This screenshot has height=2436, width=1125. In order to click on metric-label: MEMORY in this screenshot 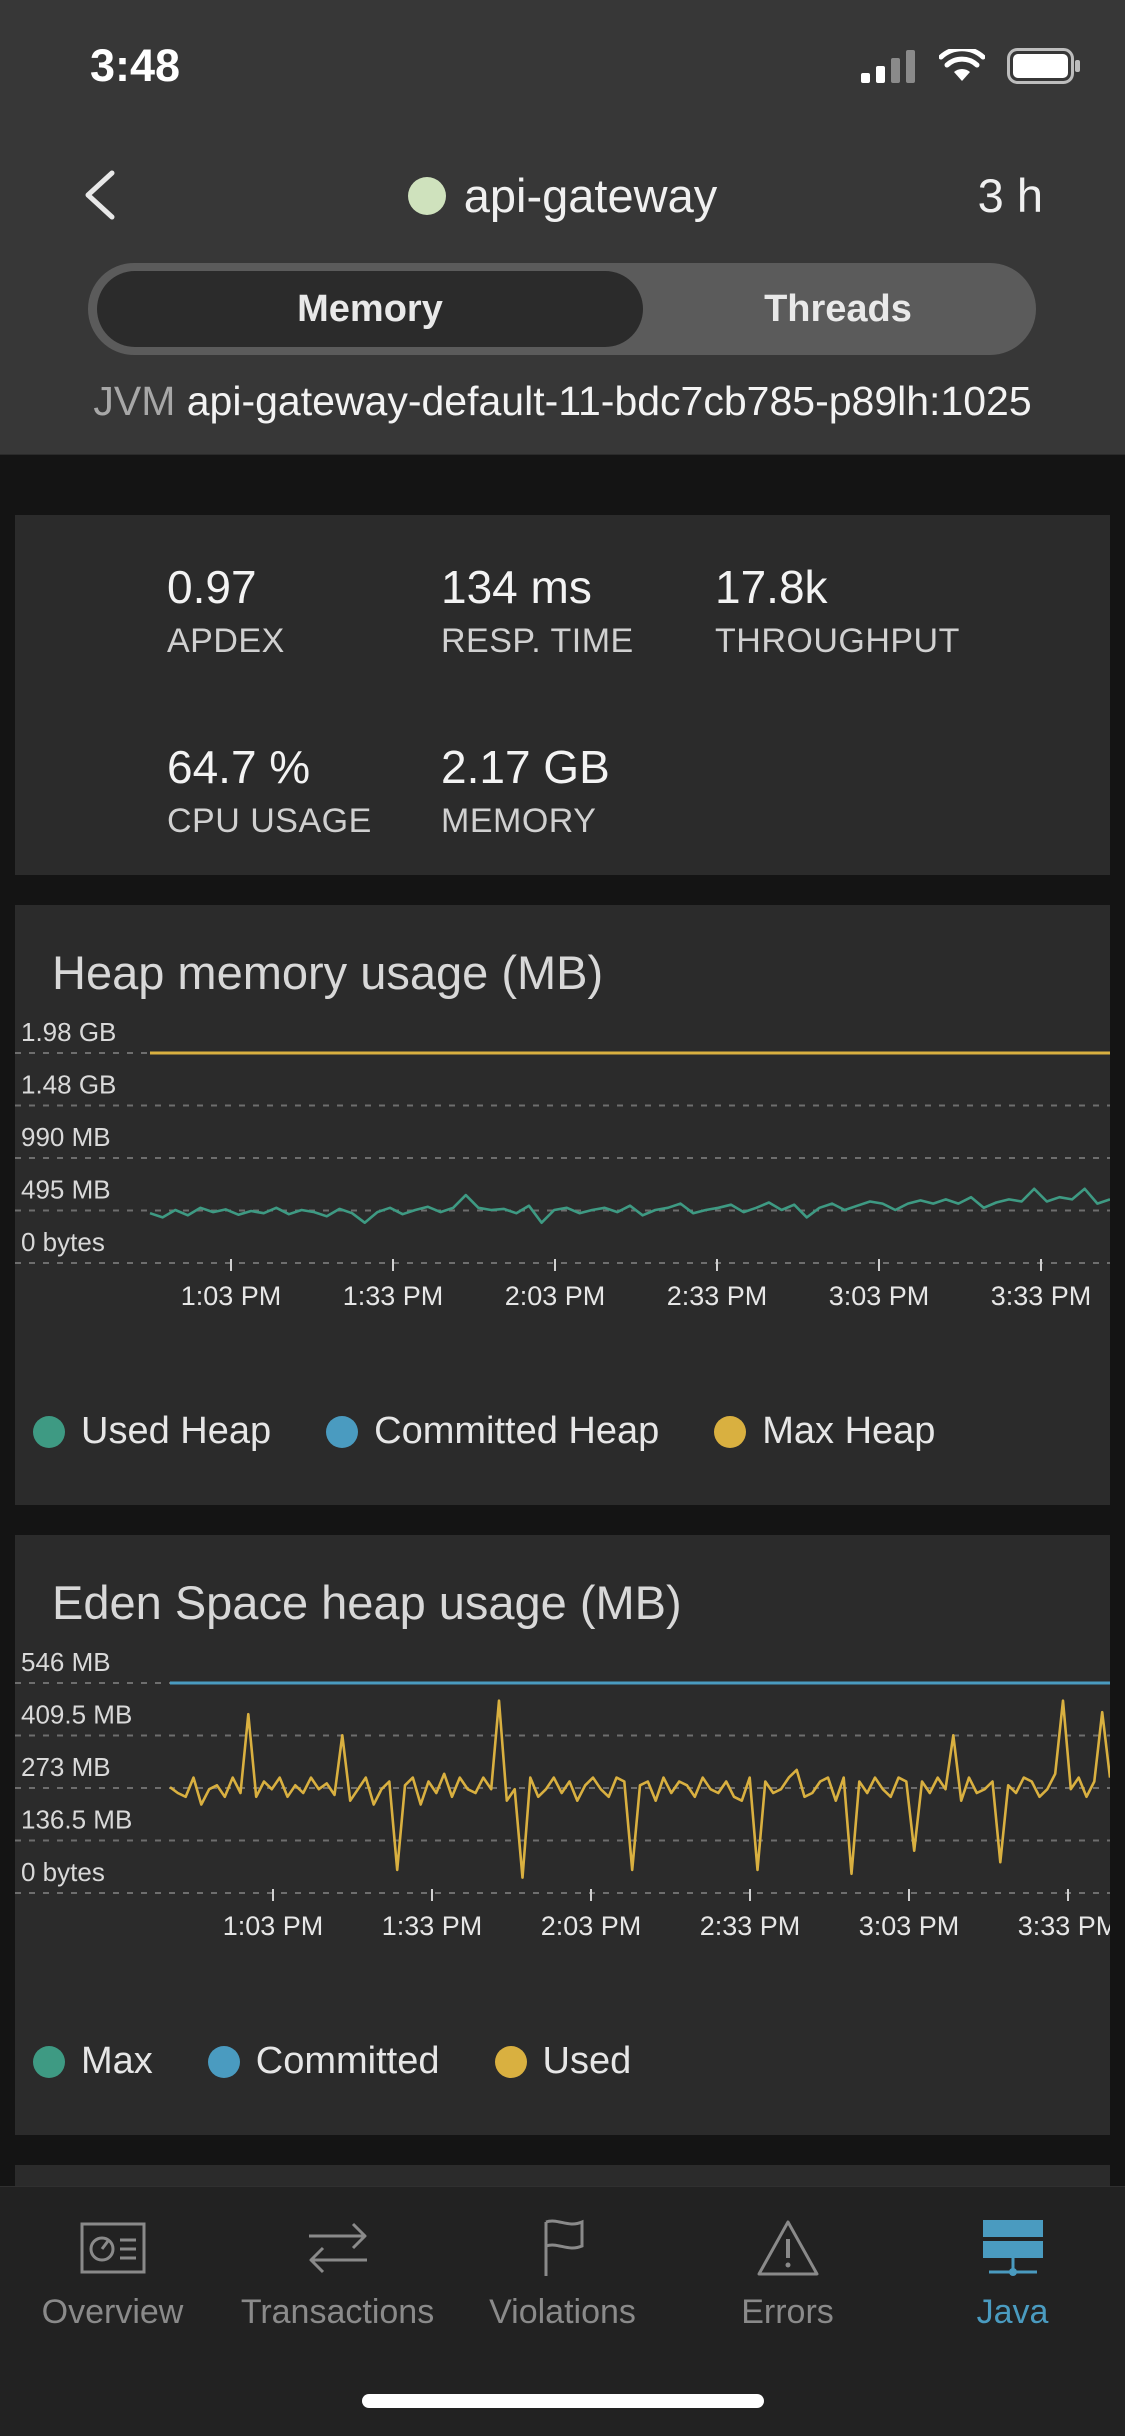, I will do `click(519, 821)`.